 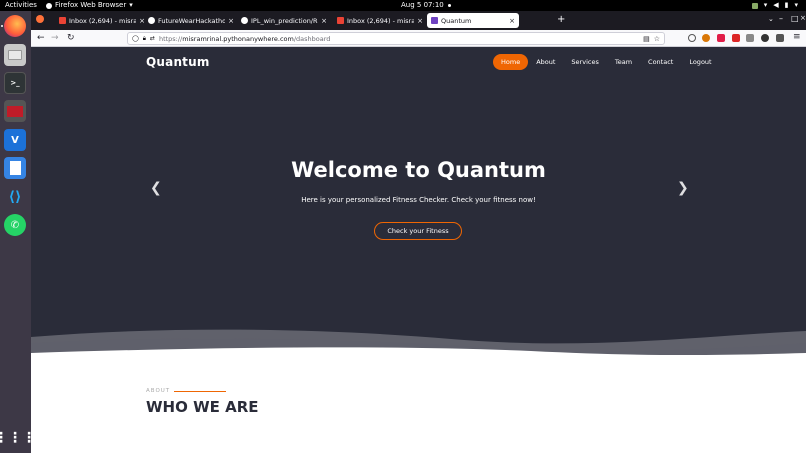 What do you see at coordinates (15, 168) in the screenshot?
I see `text-editor-icon` at bounding box center [15, 168].